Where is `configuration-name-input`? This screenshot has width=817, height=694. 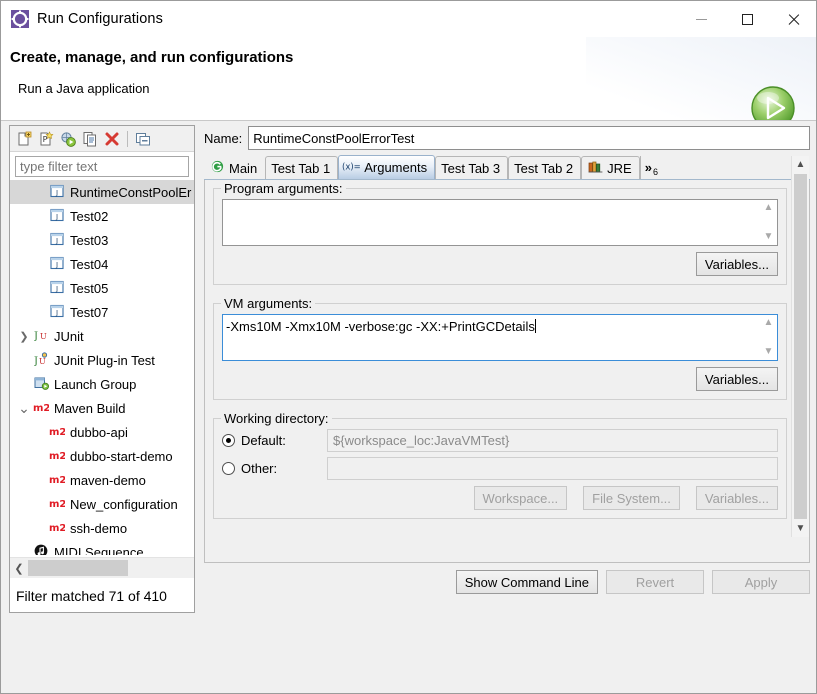
configuration-name-input is located at coordinates (529, 138).